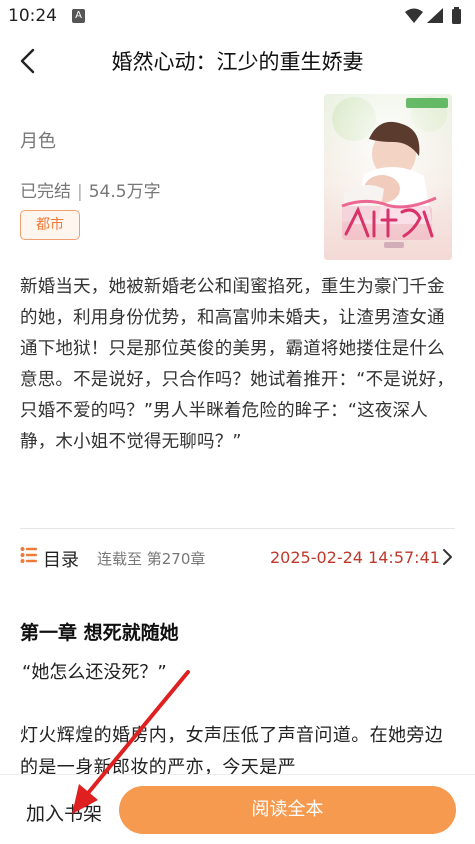 This screenshot has height=844, width=475. Describe the element at coordinates (237, 528) in the screenshot. I see `divider` at that location.